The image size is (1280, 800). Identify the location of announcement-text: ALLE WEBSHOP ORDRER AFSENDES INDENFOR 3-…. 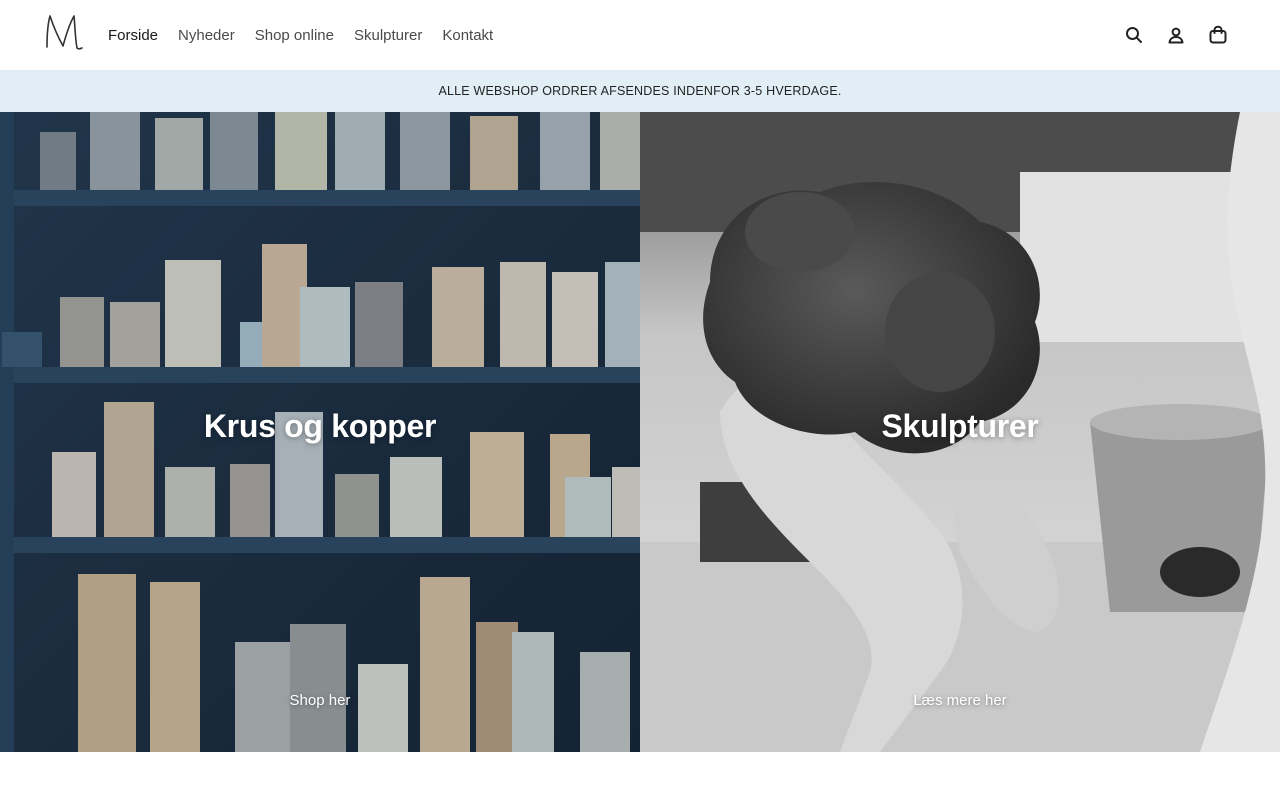
(640, 91).